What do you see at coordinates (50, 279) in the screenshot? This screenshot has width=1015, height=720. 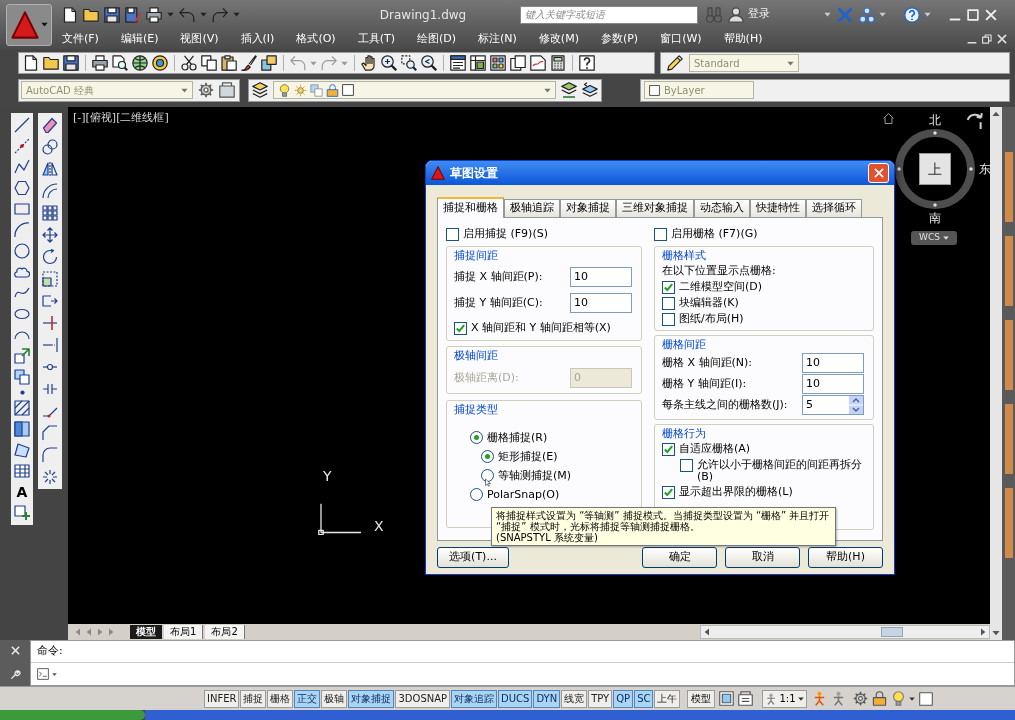 I see `dashed-square-icon` at bounding box center [50, 279].